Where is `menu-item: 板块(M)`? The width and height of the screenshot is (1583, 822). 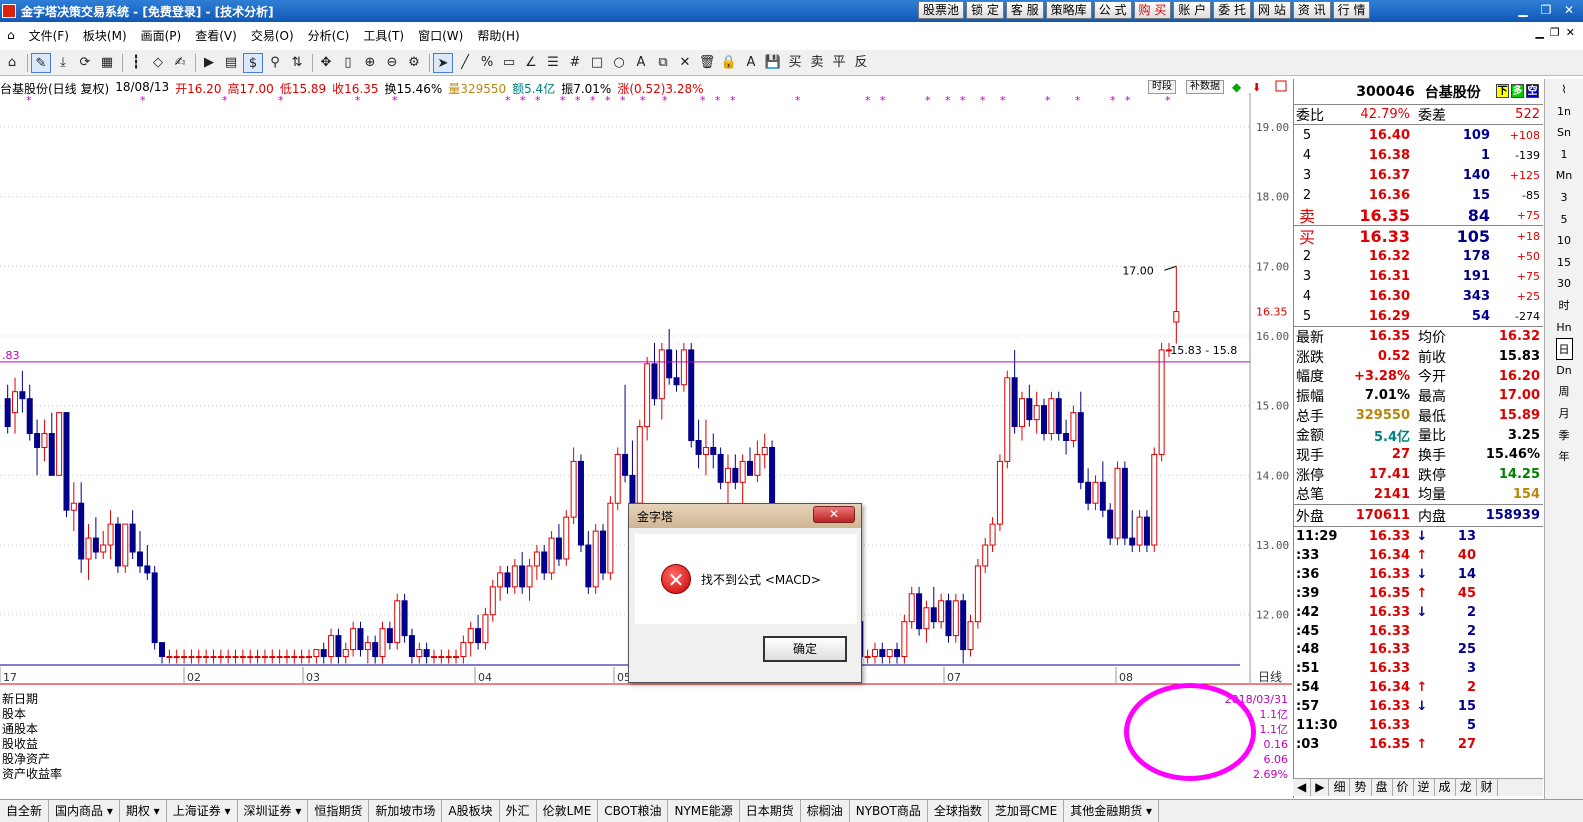 menu-item: 板块(M) is located at coordinates (105, 35).